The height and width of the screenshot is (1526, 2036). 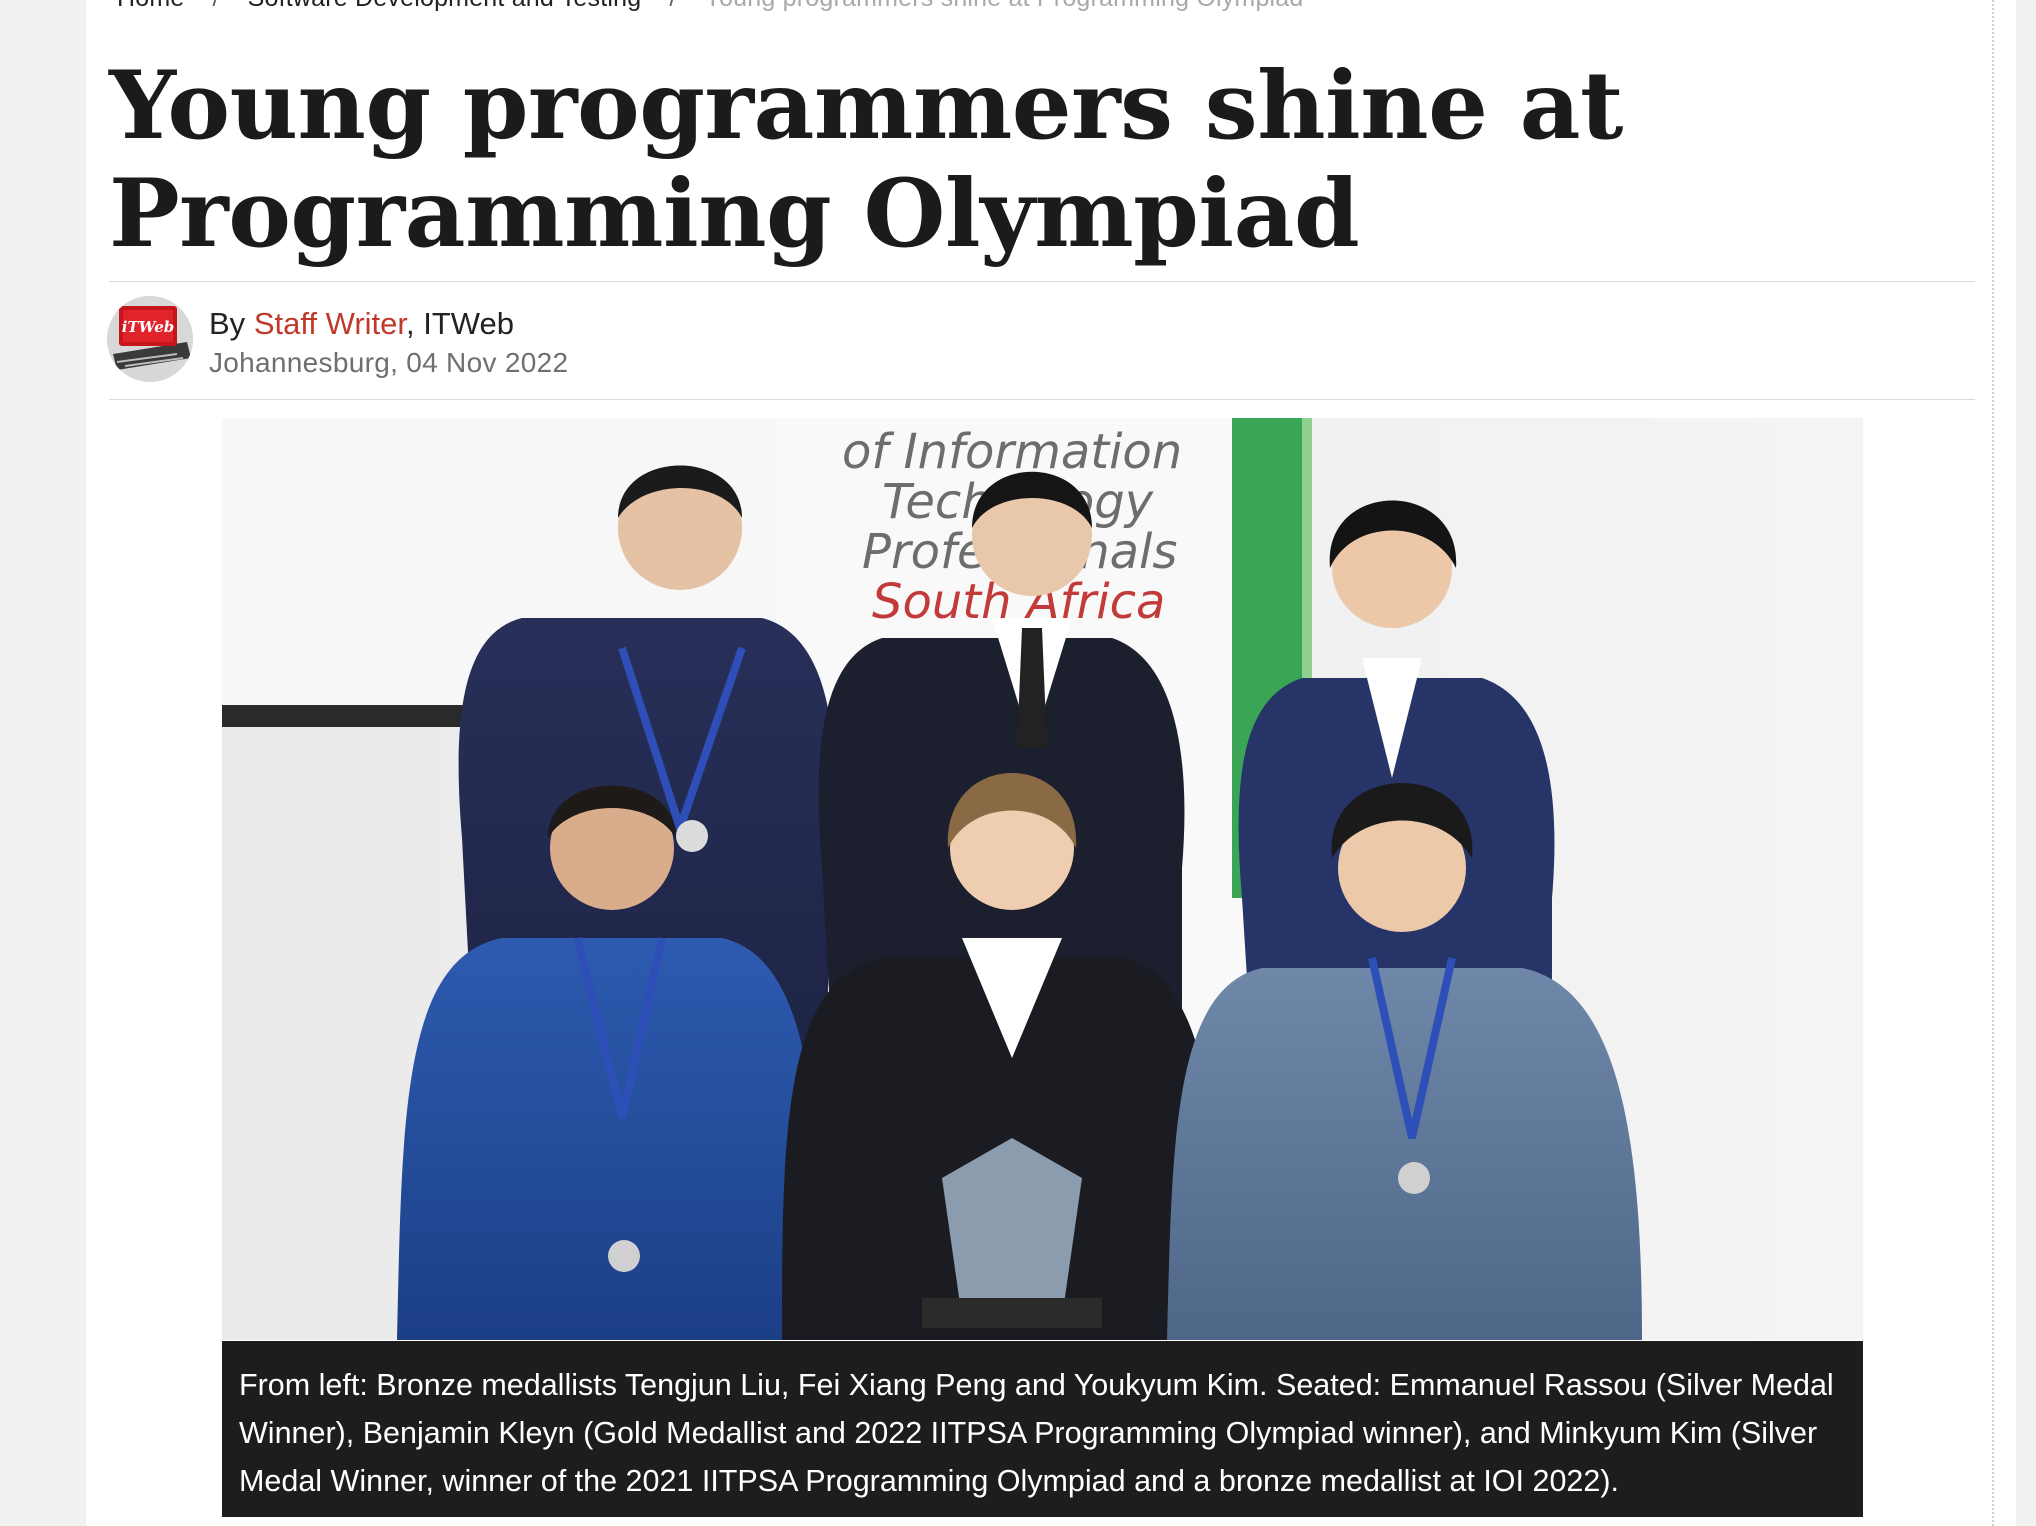 I want to click on byline-divider-bottom, so click(x=1042, y=399).